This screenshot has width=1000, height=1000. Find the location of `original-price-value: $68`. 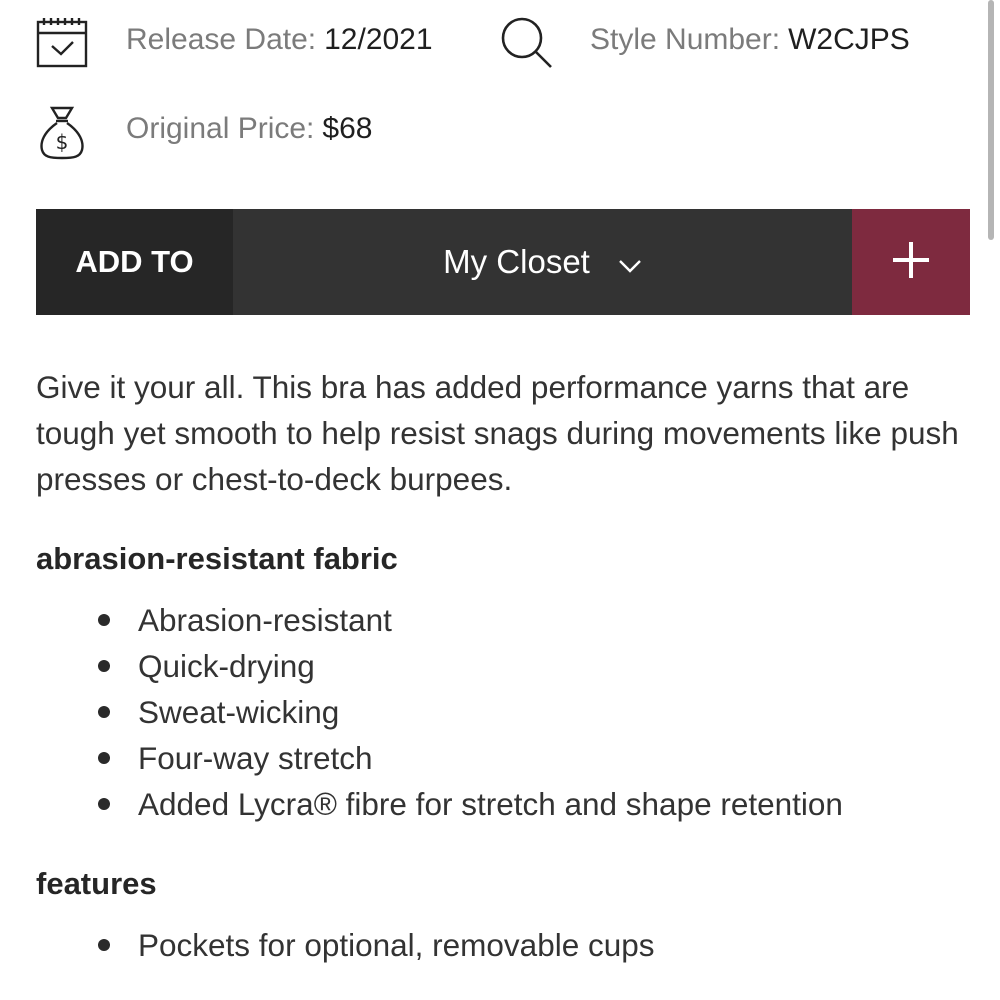

original-price-value: $68 is located at coordinates (347, 128).